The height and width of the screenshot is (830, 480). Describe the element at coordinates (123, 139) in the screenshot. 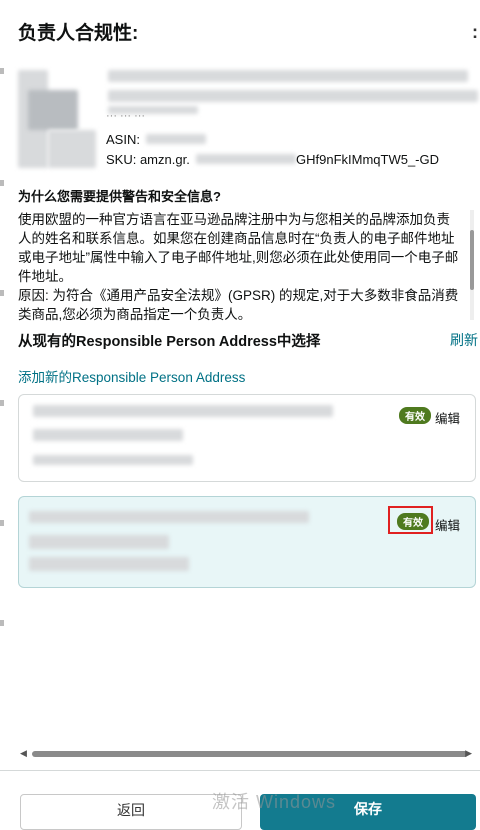

I see `asin-label: ASIN:` at that location.